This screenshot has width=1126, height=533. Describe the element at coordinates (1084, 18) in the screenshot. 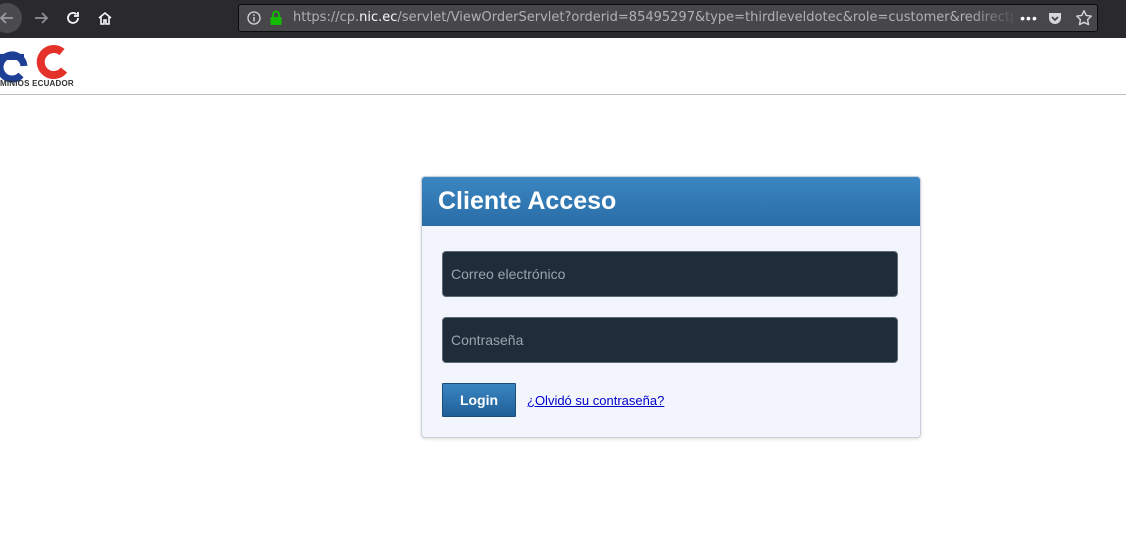

I see `star-icon` at that location.